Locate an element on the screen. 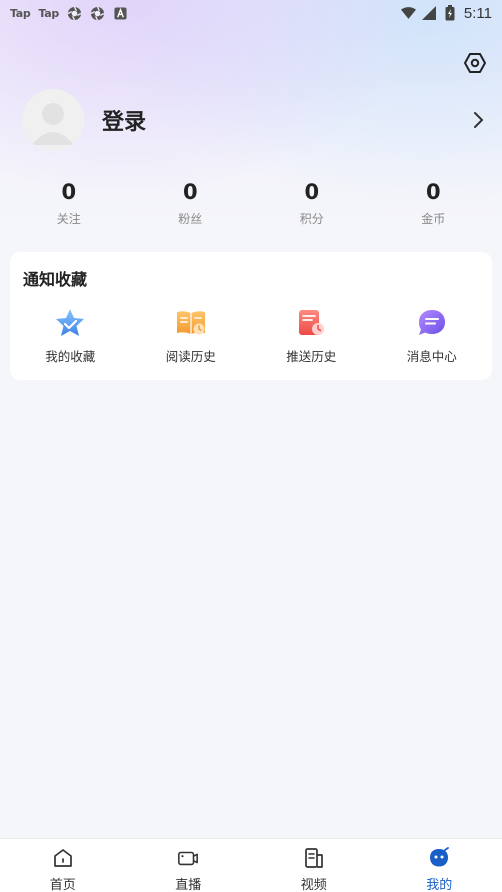  tab-label: 首页 is located at coordinates (62, 885).